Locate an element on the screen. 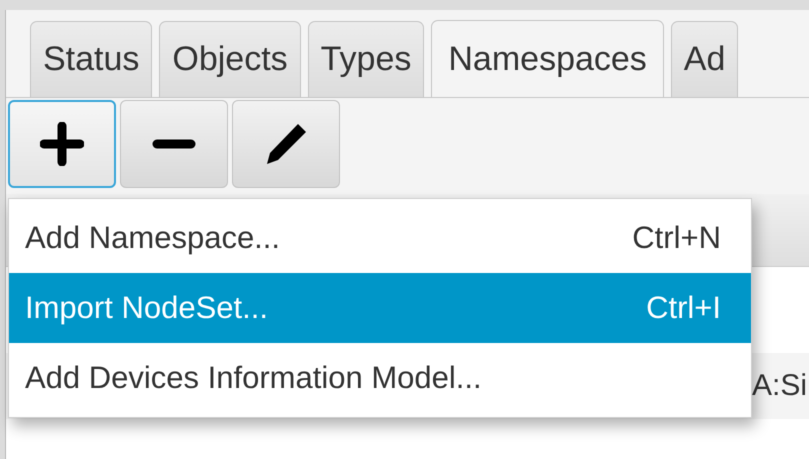 This screenshot has width=809, height=459. remove-button is located at coordinates (174, 144).